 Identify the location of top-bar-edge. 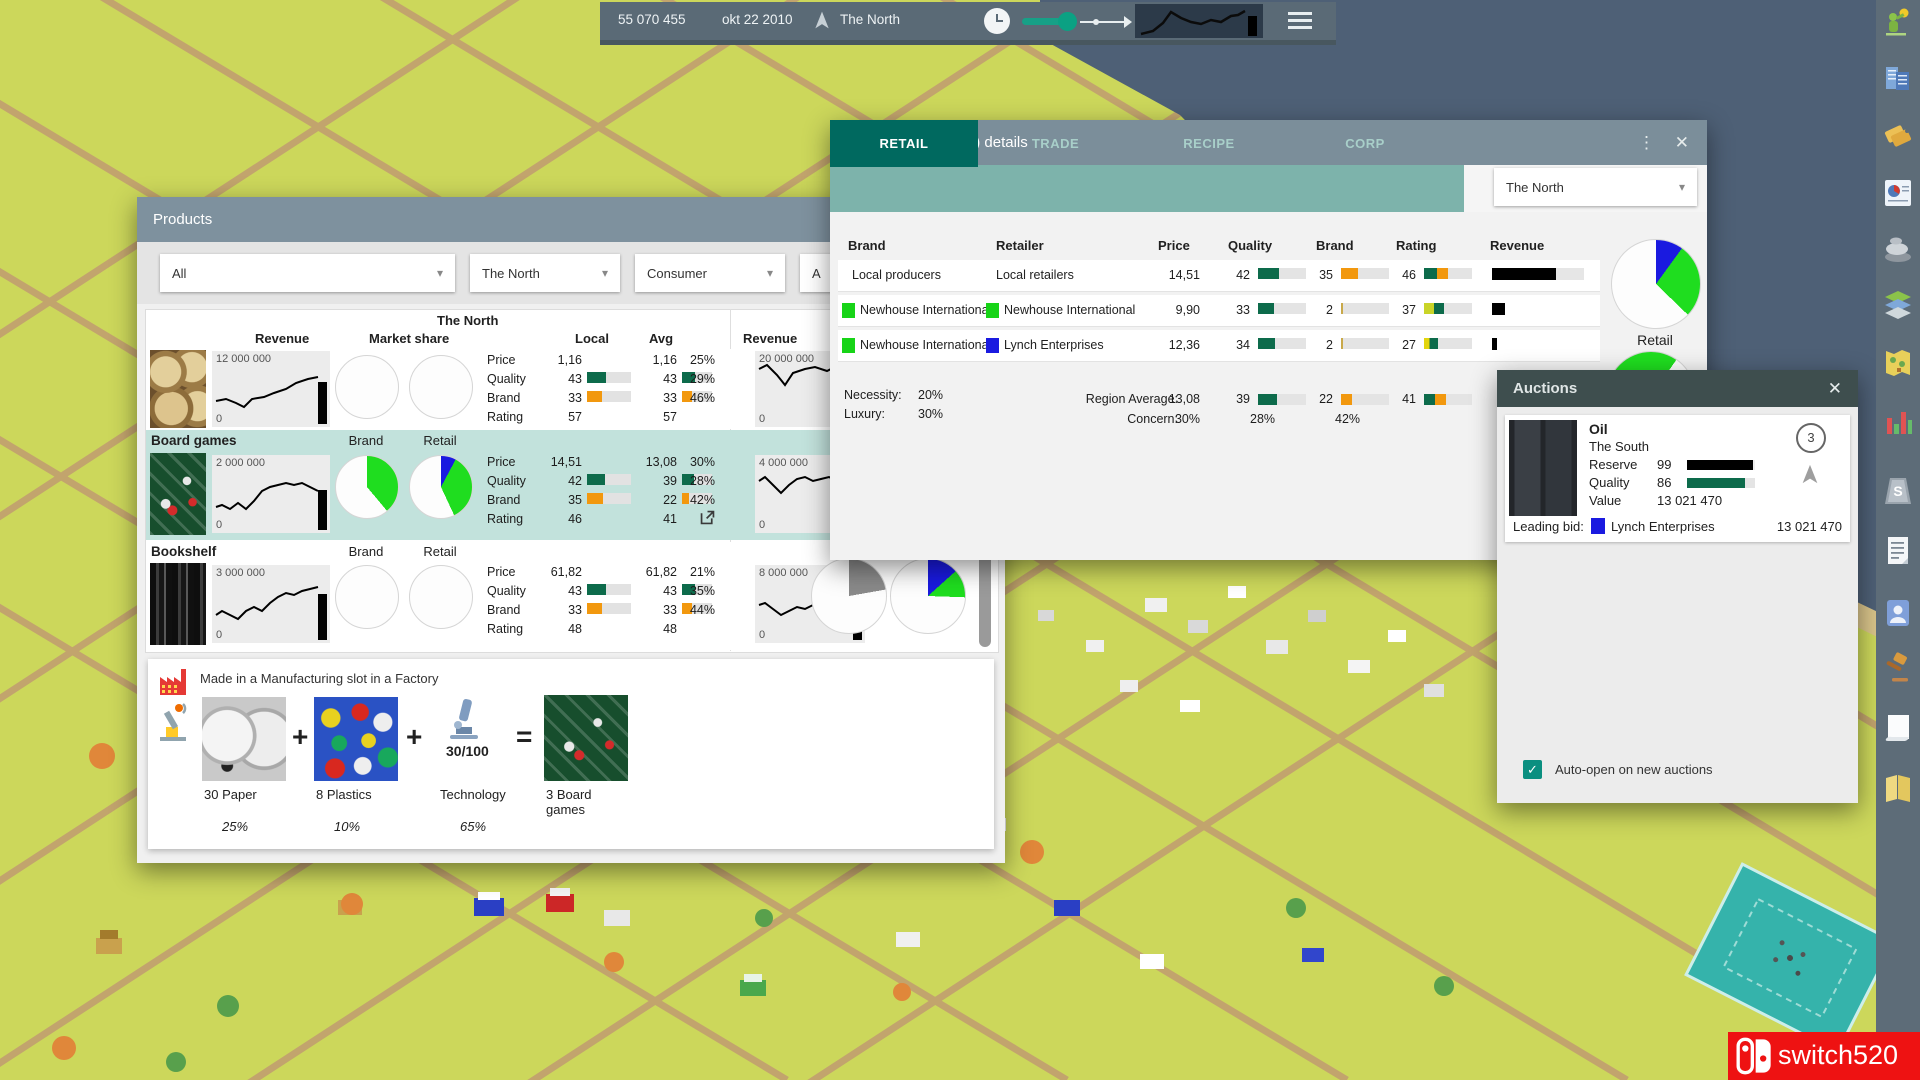
(968, 42).